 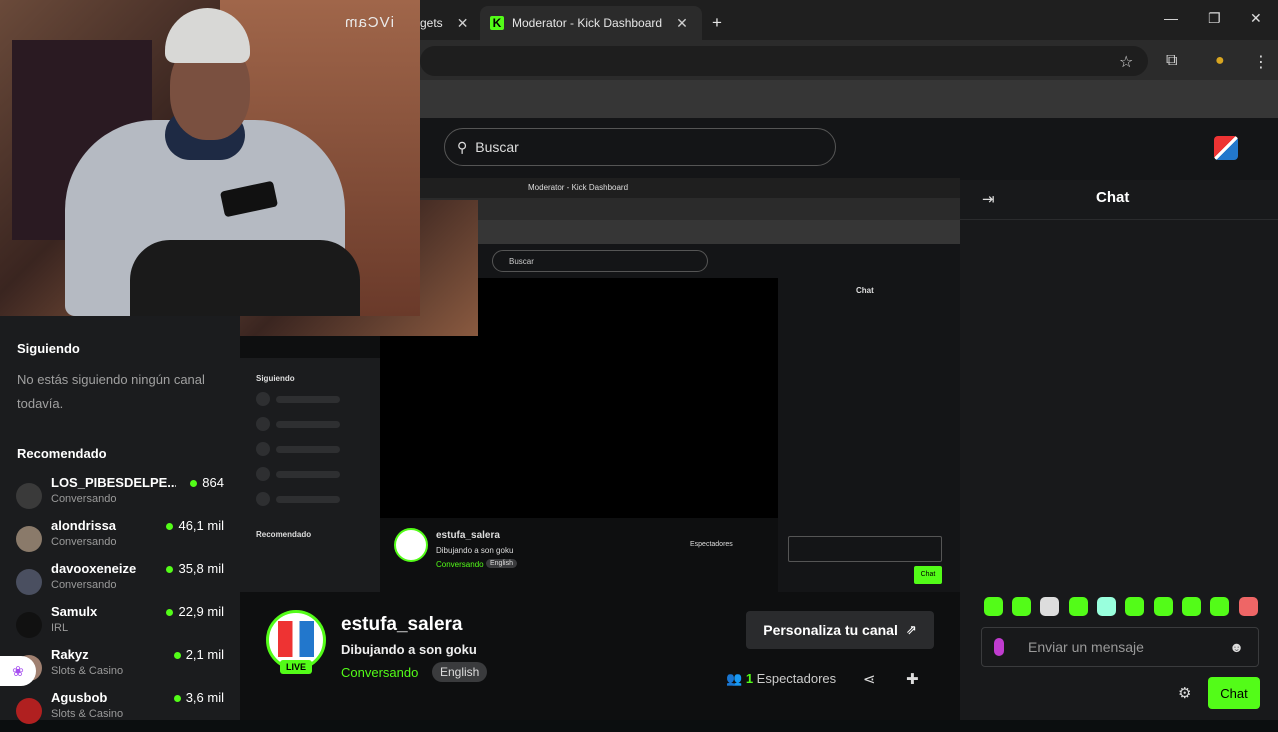 What do you see at coordinates (284, 534) in the screenshot?
I see `preview-recommended: Recomendado` at bounding box center [284, 534].